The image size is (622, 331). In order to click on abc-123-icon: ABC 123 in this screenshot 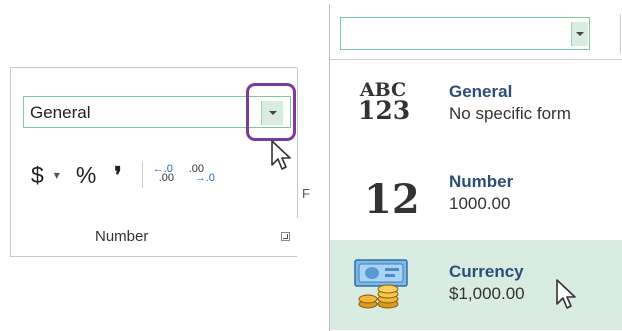, I will do `click(384, 102)`.